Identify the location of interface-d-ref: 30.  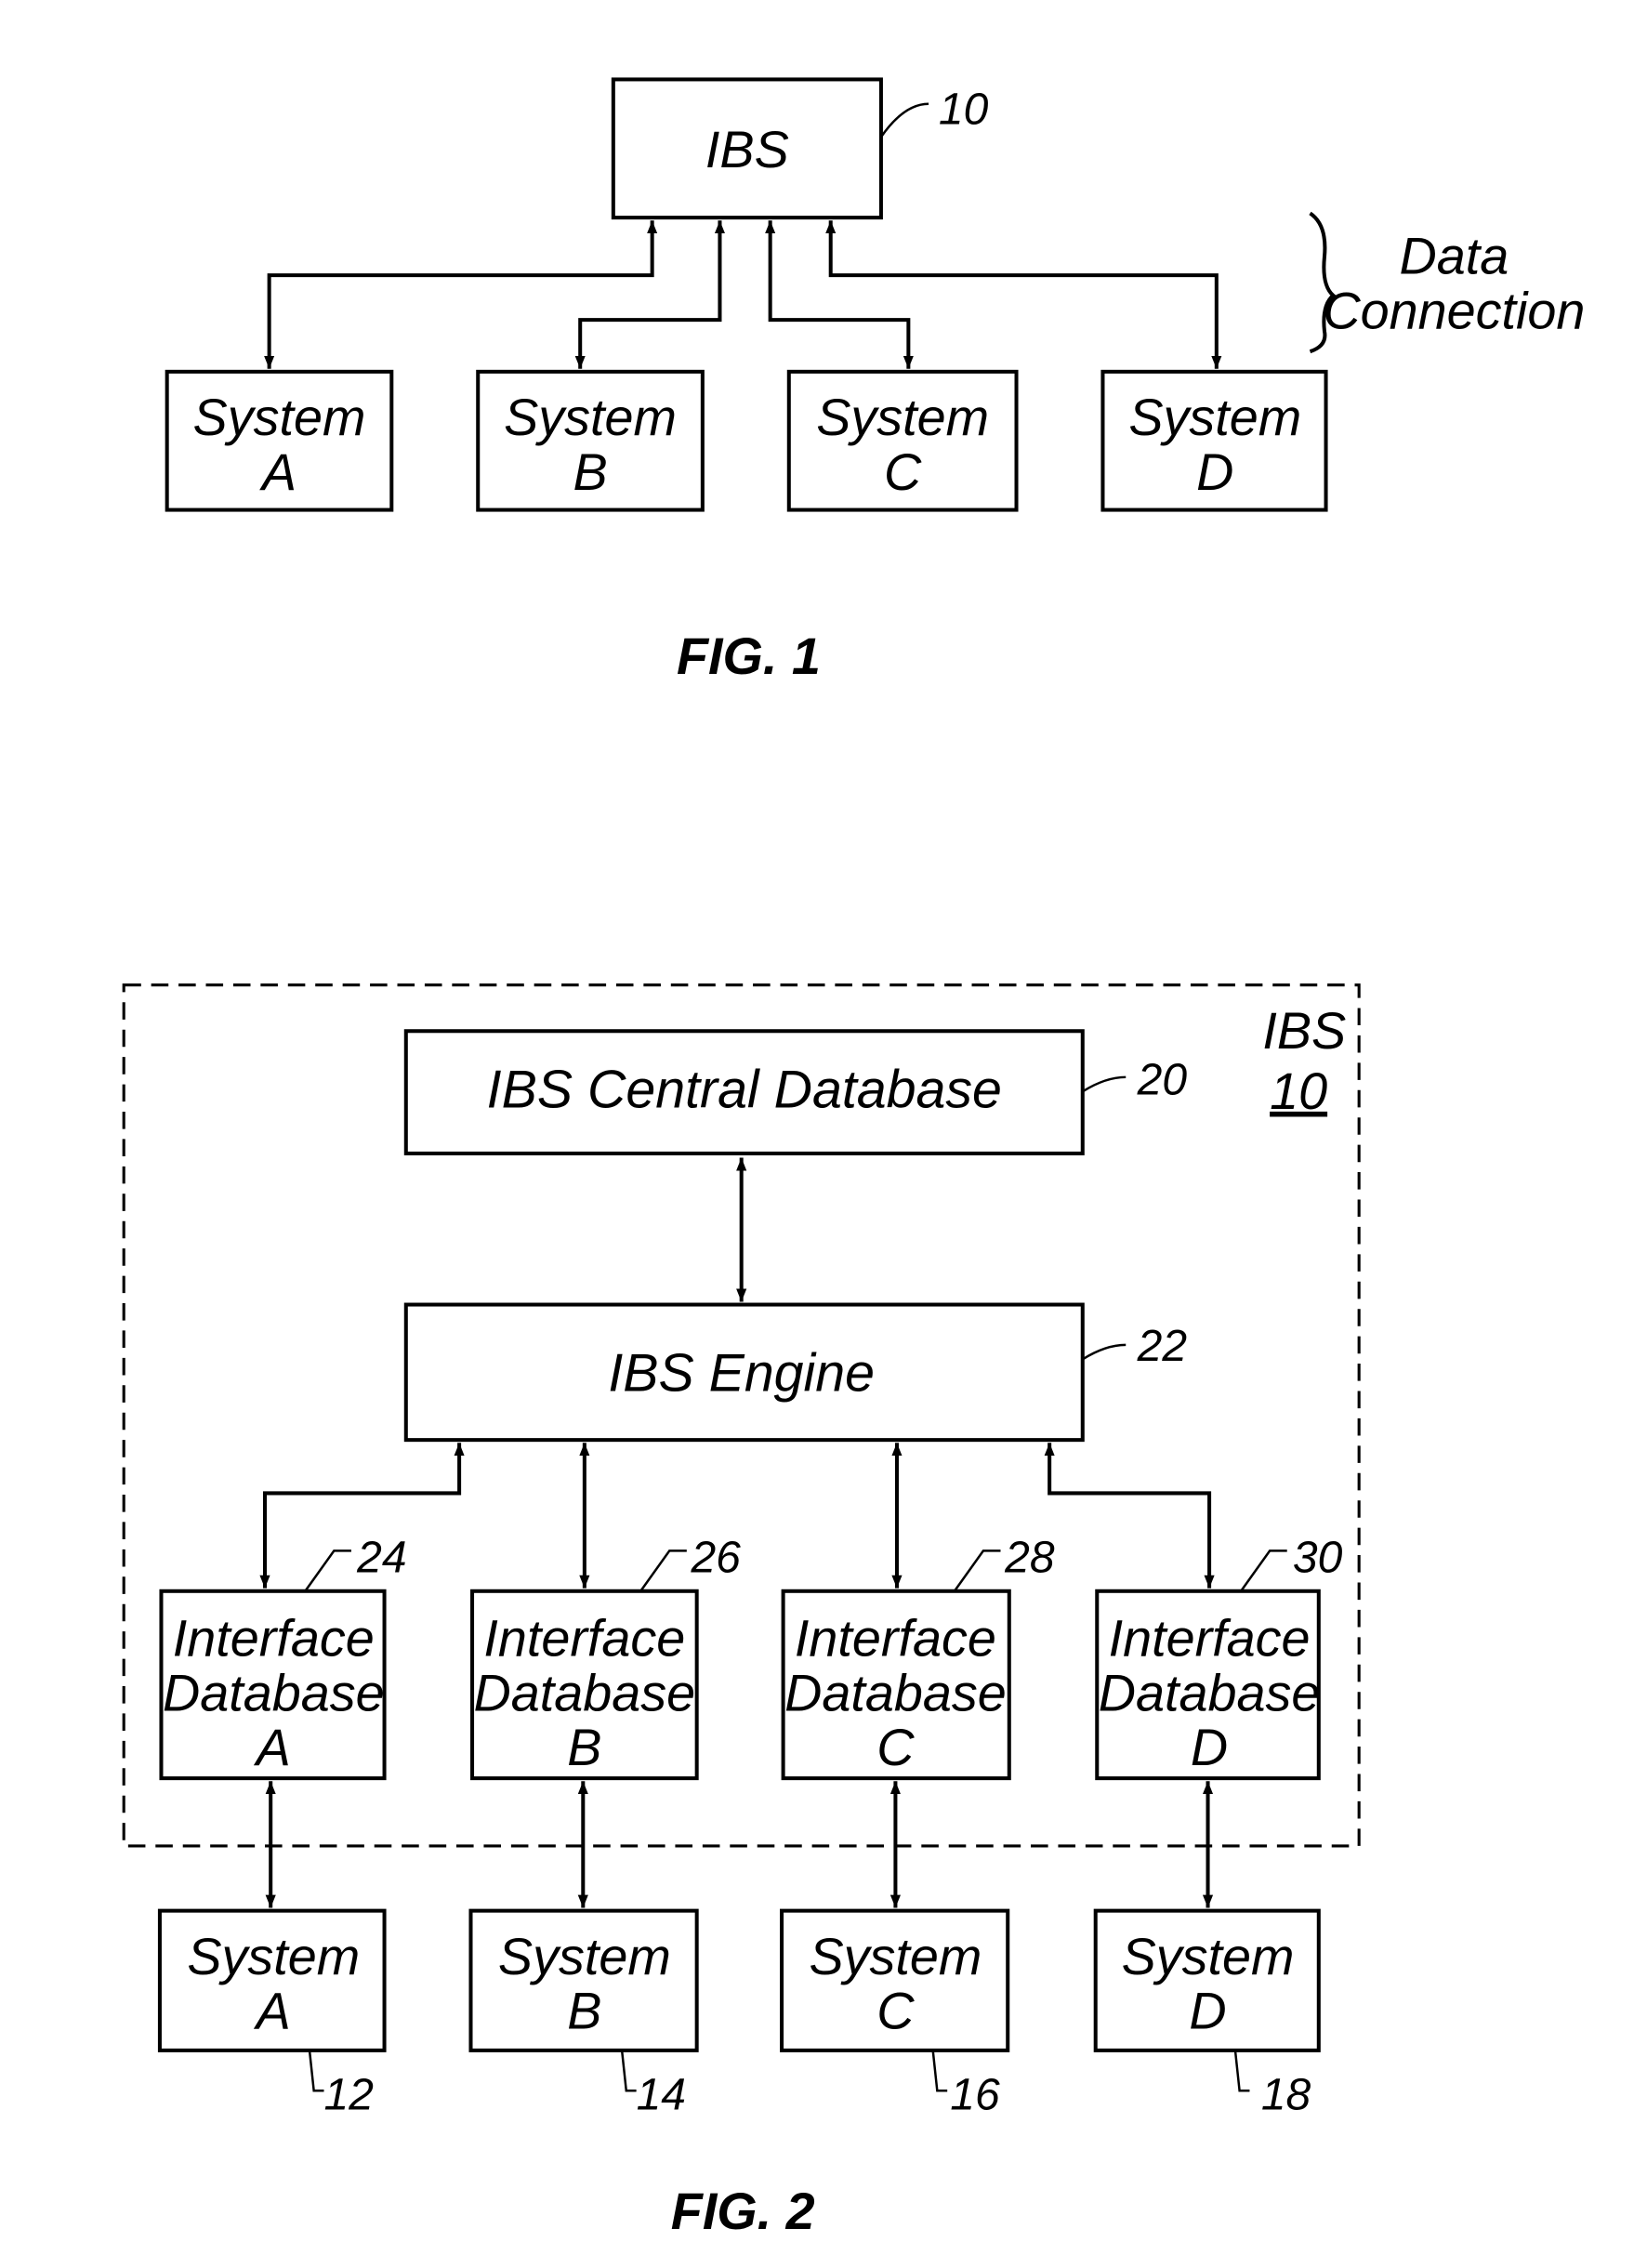
(1318, 1559).